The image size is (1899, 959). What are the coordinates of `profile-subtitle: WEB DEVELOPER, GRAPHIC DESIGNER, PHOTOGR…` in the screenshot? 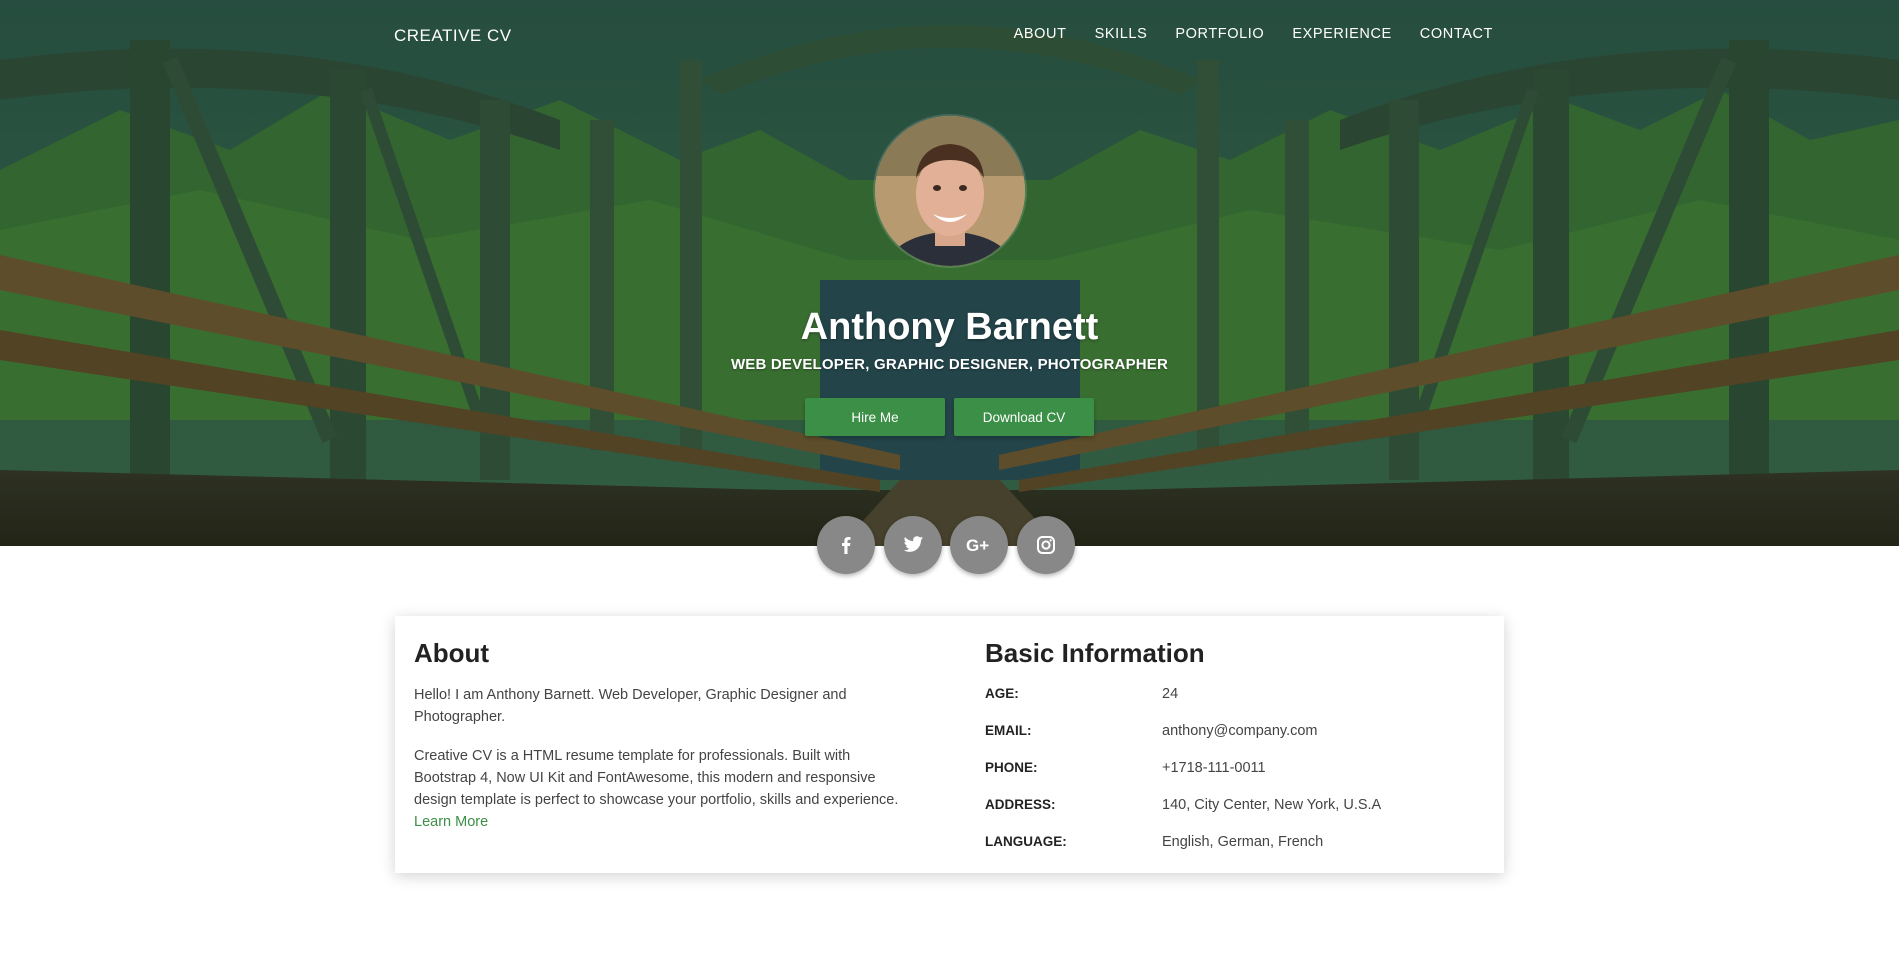 It's located at (949, 364).